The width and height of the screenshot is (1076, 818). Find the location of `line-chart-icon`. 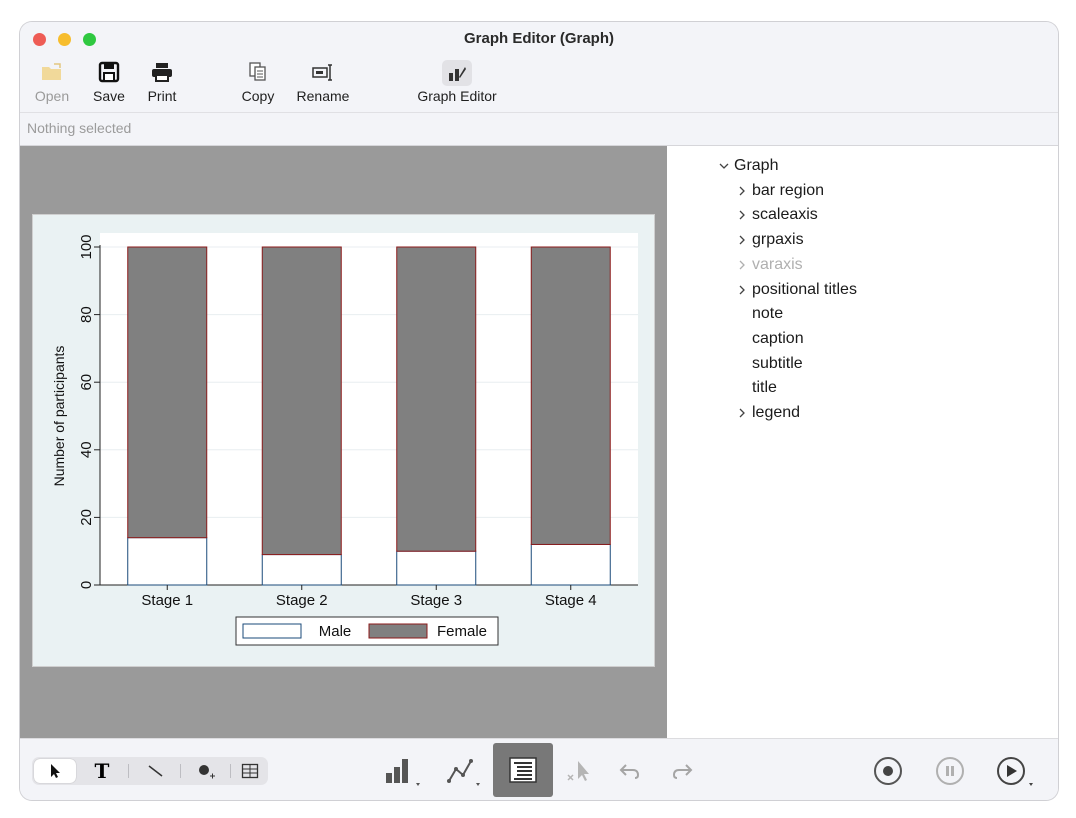

line-chart-icon is located at coordinates (463, 772).